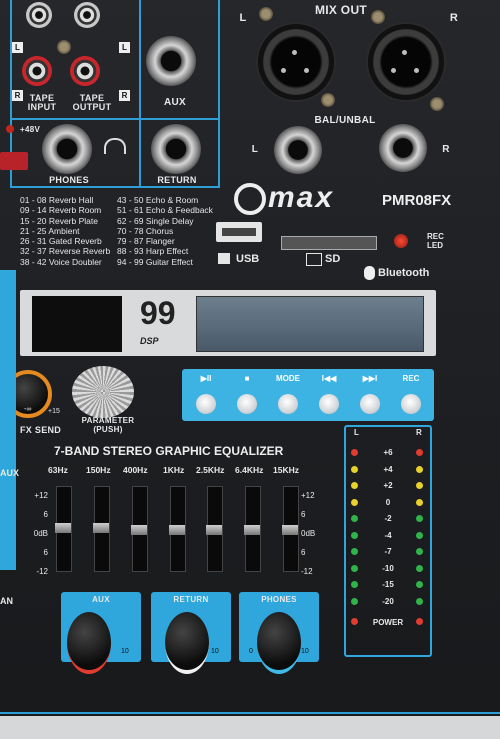  I want to click on rec-button, so click(411, 404).